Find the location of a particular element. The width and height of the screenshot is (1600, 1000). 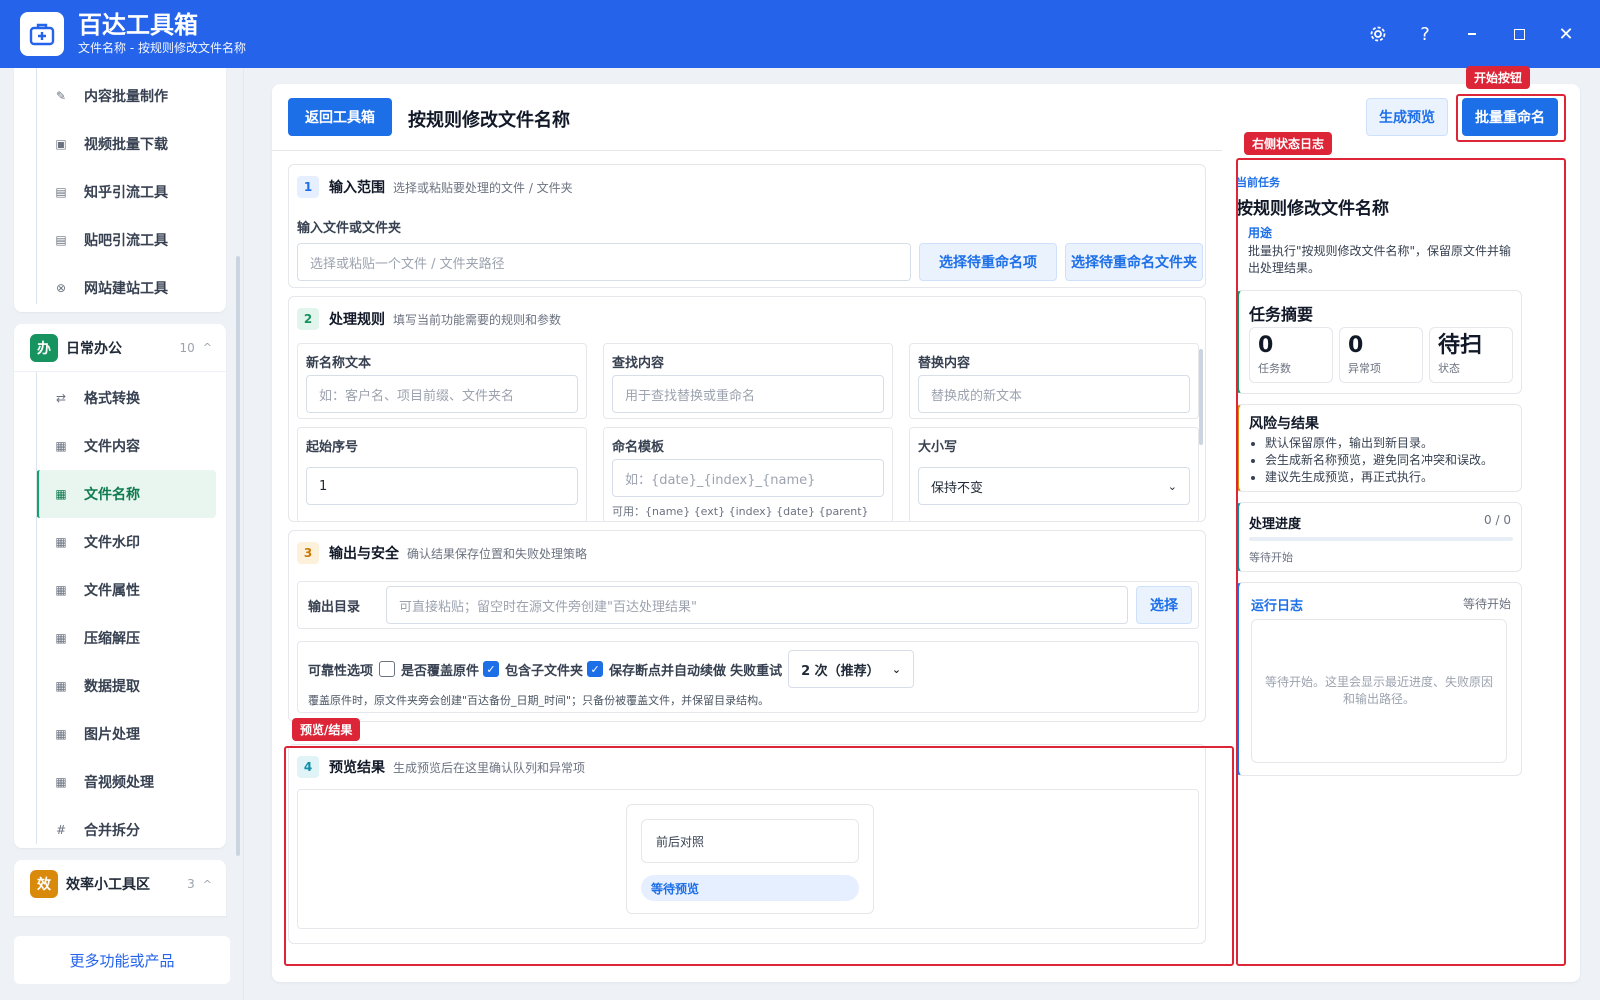

sidebar-item-content-batch: ✎ 内容批量制作 is located at coordinates (120, 96).